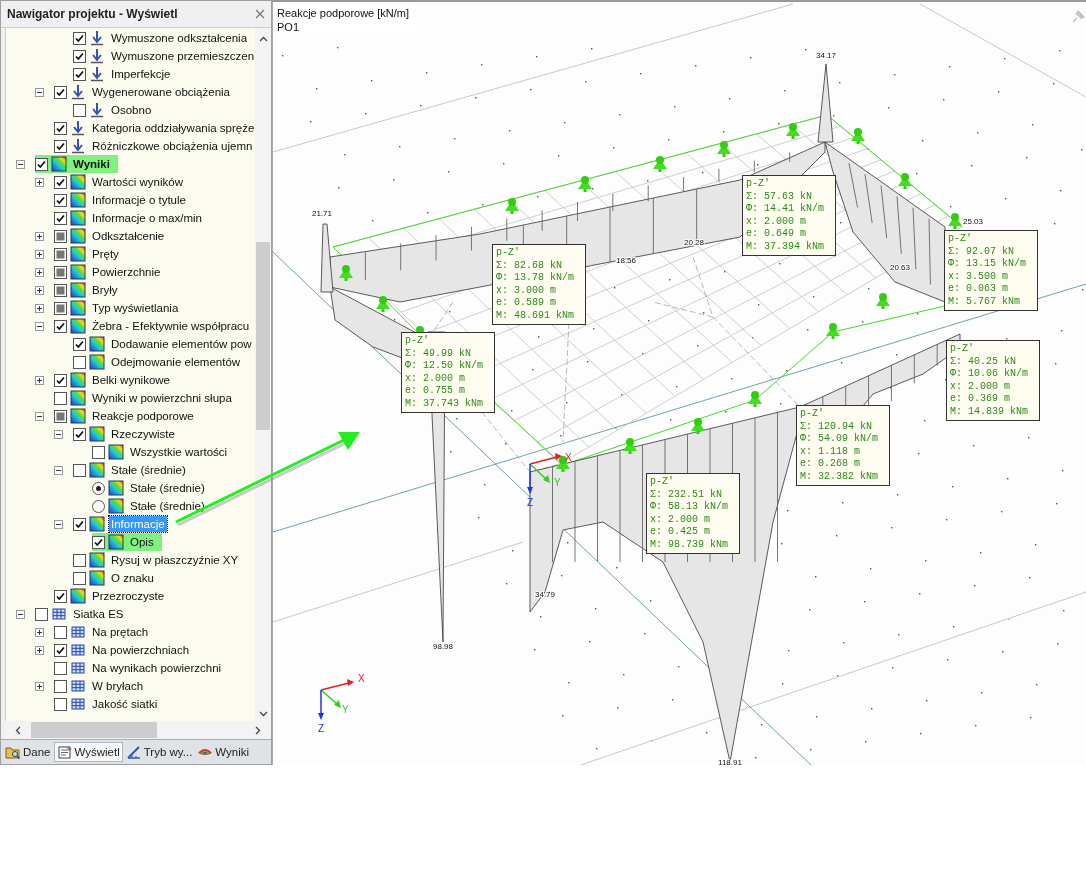  Describe the element at coordinates (88, 752) in the screenshot. I see `panel-tab: Wyświetl` at that location.